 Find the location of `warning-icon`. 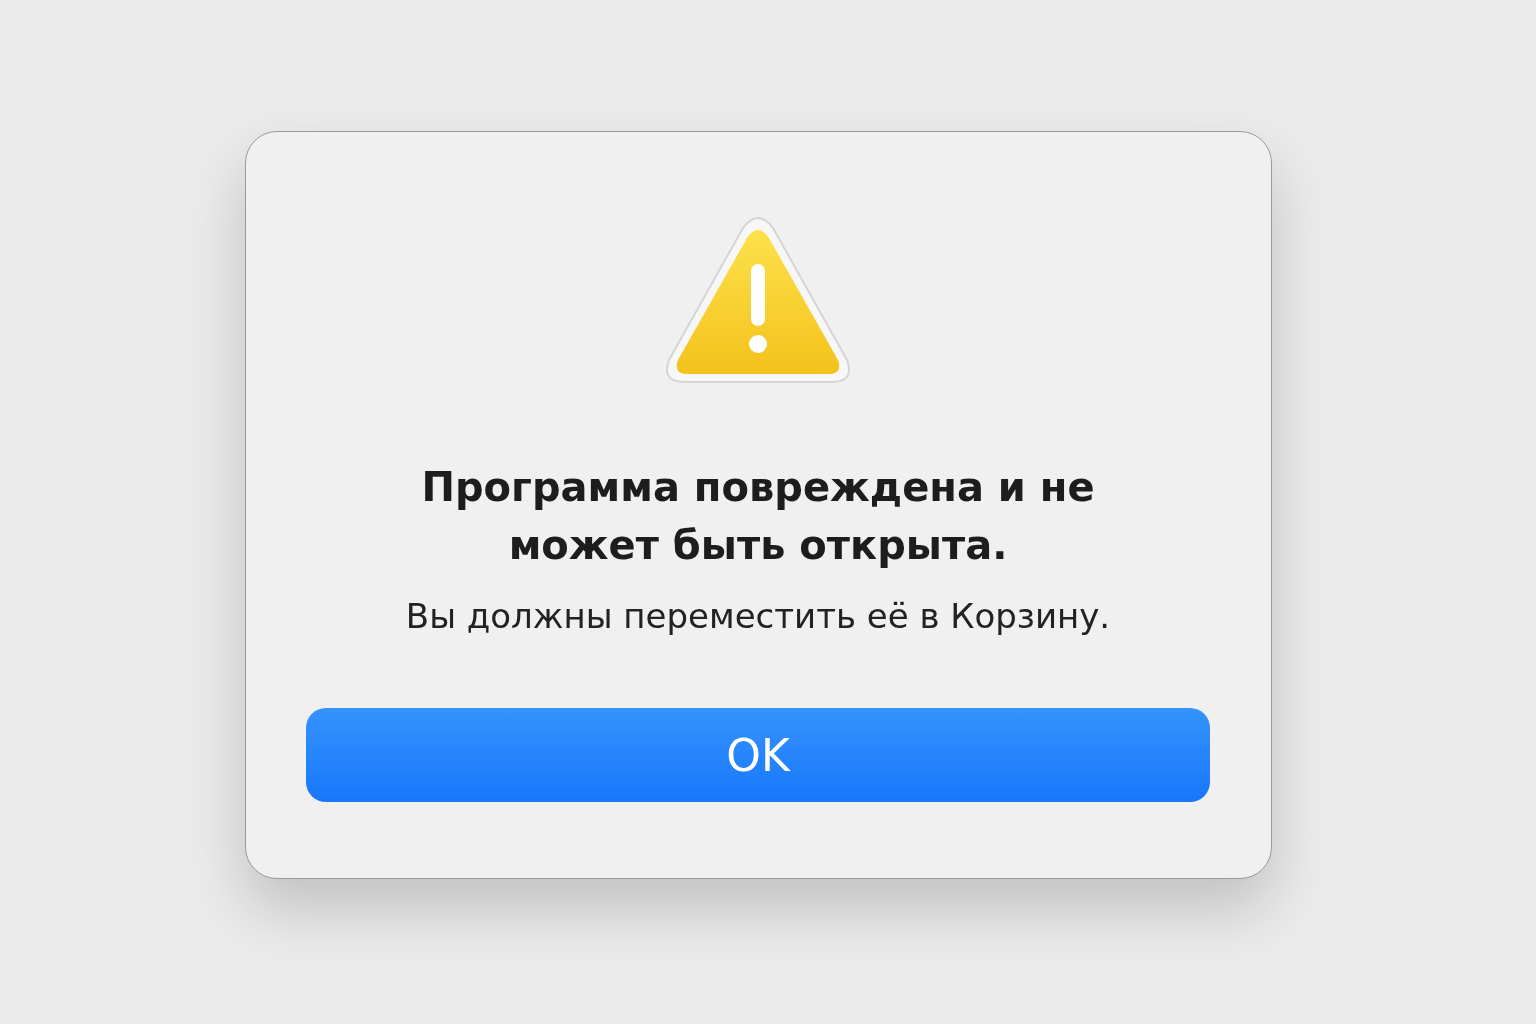

warning-icon is located at coordinates (758, 300).